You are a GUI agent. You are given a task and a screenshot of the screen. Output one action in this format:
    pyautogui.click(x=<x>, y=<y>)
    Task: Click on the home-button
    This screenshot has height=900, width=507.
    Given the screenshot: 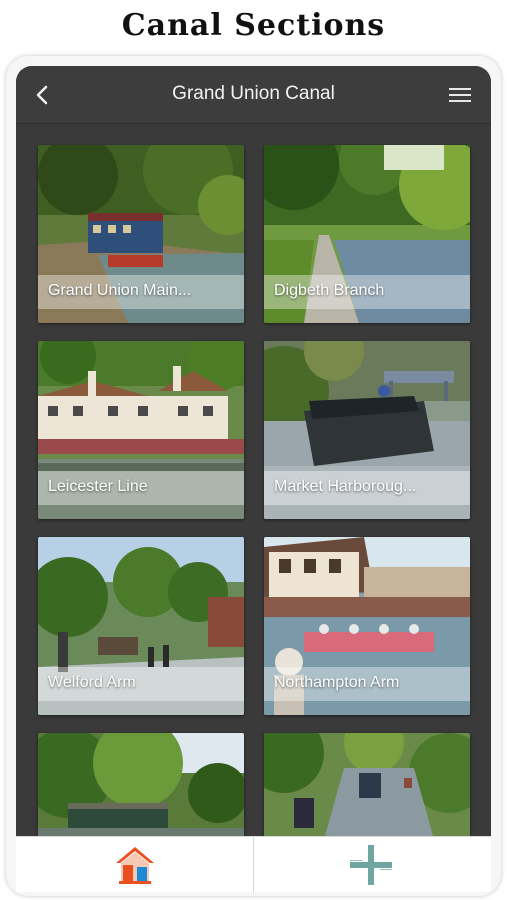 What is the action you would take?
    pyautogui.click(x=135, y=865)
    